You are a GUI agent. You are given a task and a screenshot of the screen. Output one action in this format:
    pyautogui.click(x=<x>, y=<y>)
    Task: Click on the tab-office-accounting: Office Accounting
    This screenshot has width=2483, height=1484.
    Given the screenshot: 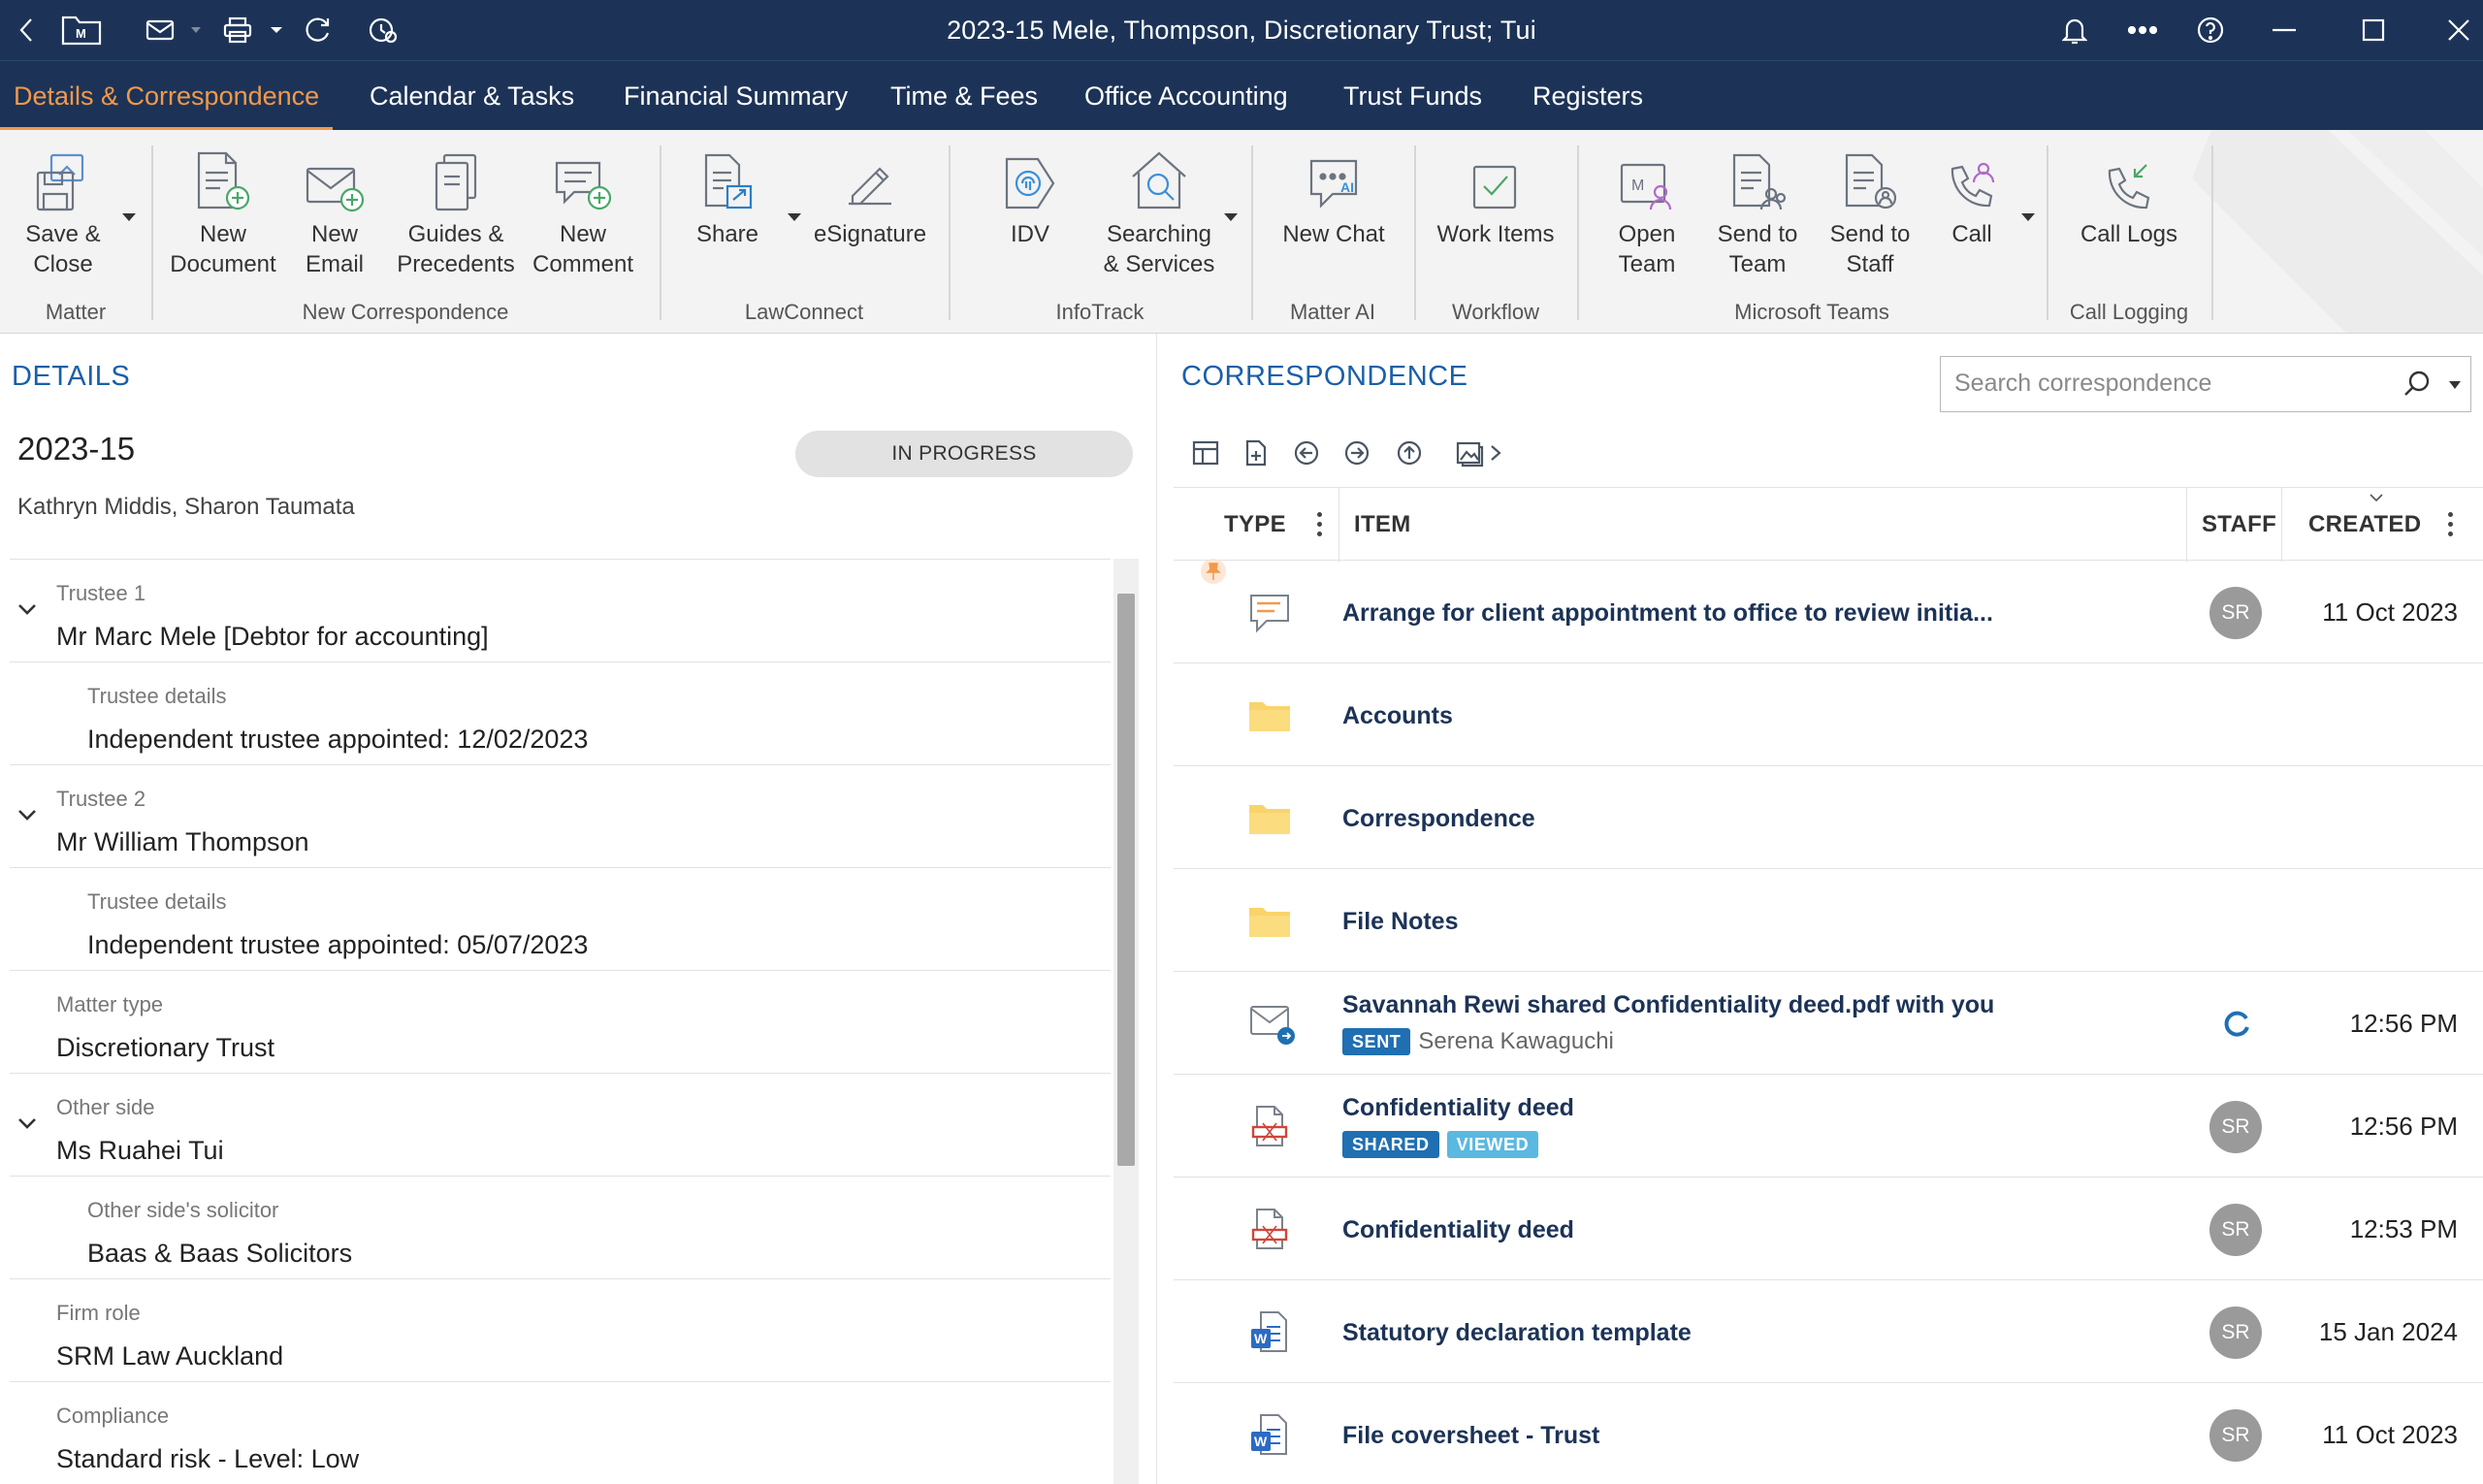 What is the action you would take?
    pyautogui.click(x=1186, y=96)
    